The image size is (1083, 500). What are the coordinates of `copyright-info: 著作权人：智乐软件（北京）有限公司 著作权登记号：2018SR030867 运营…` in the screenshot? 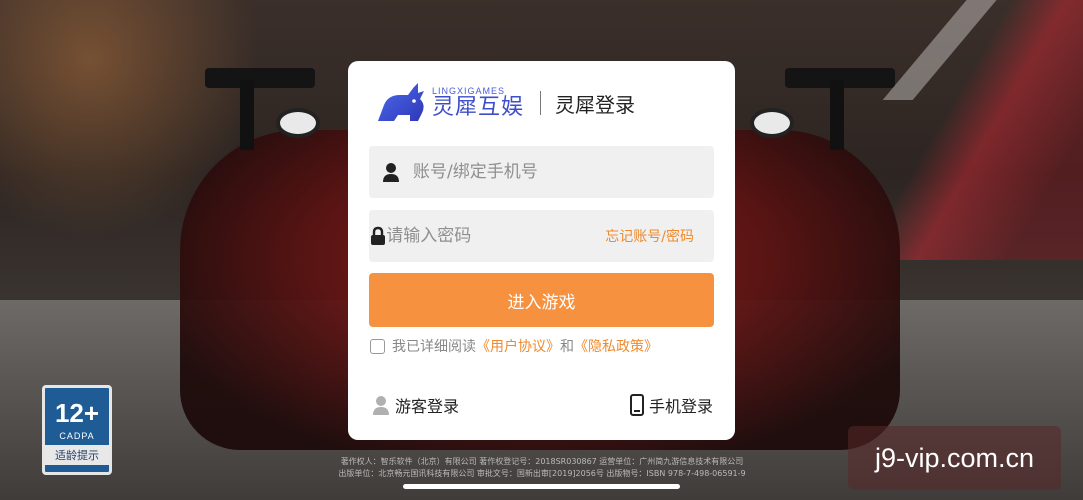 It's located at (542, 468).